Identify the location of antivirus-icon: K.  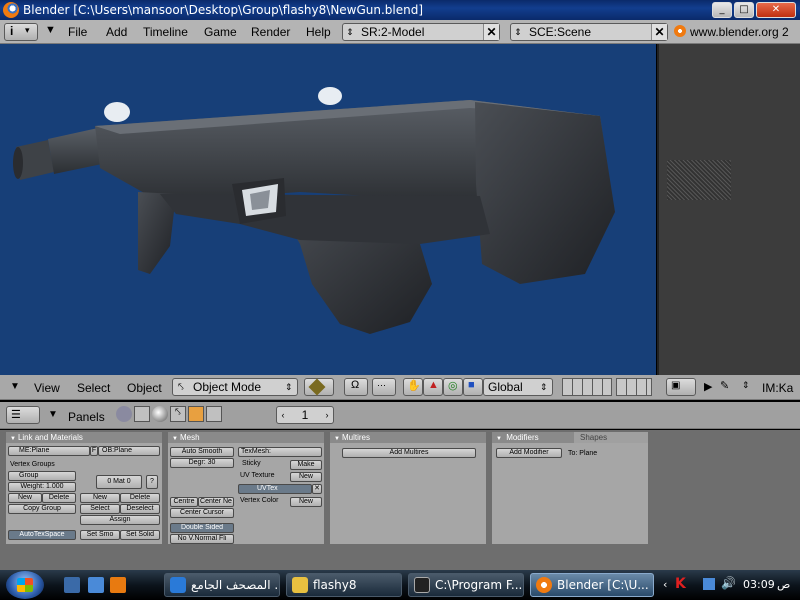
(680, 584).